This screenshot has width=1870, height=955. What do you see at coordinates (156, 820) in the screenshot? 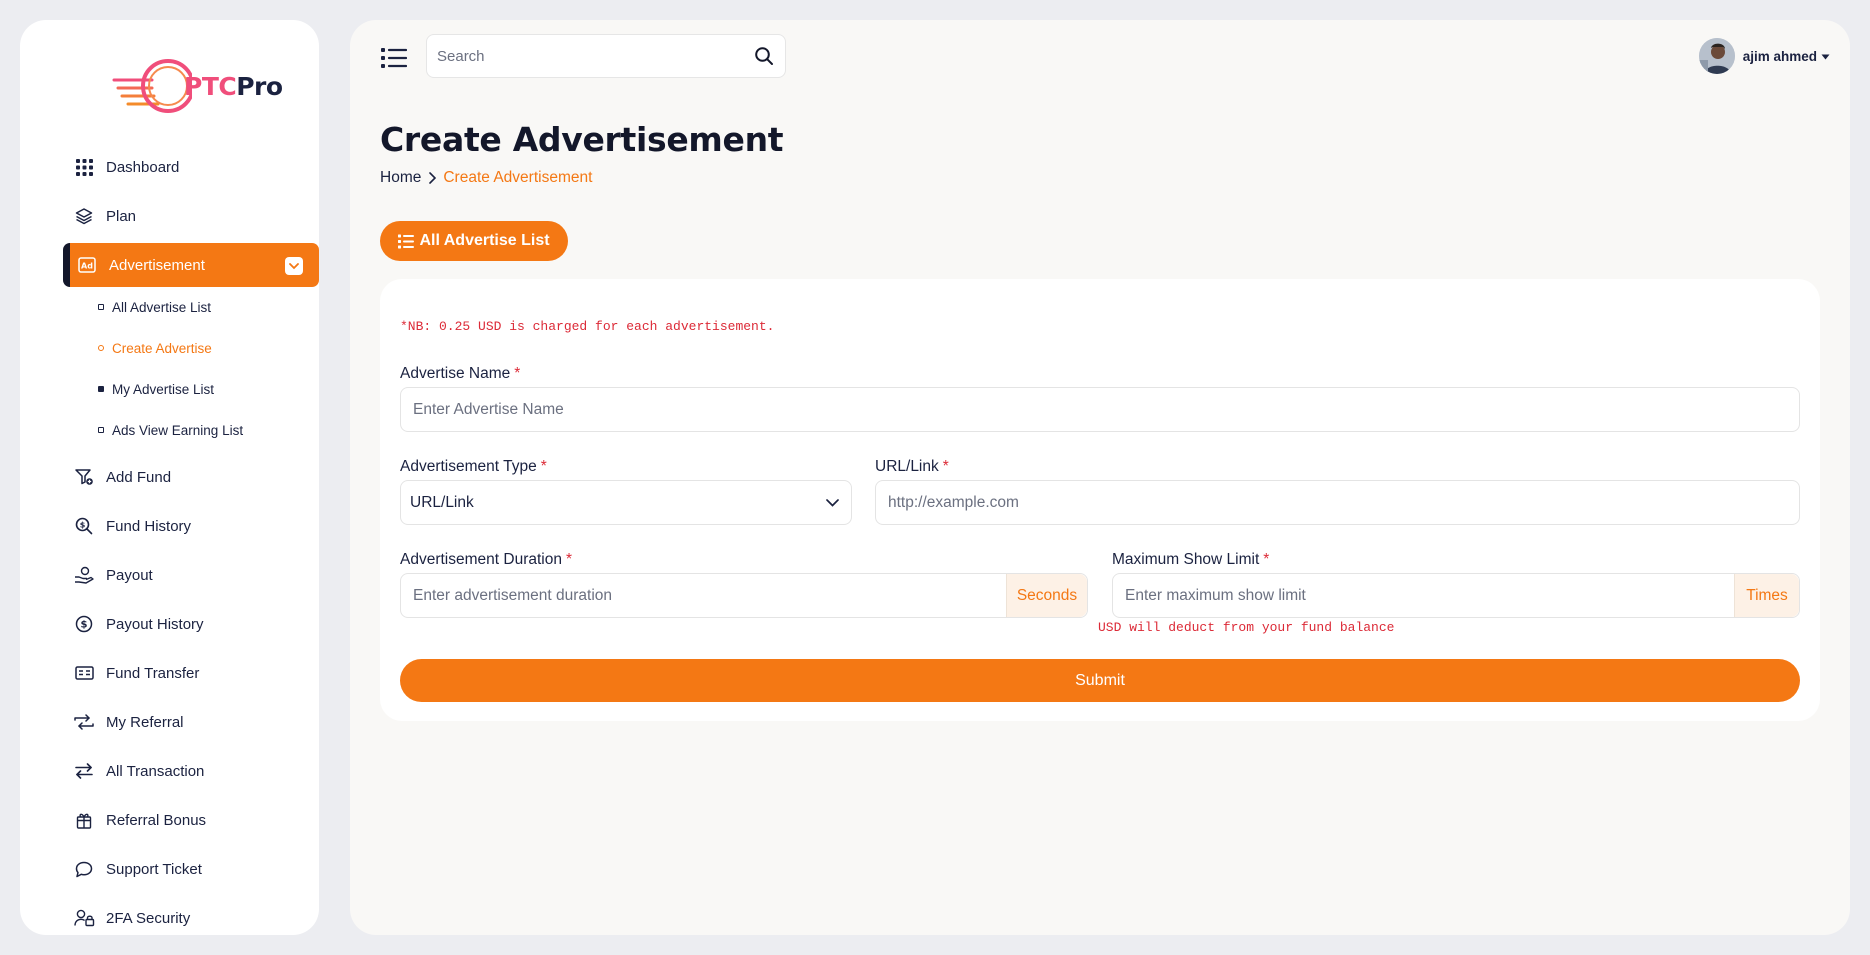
I see `sidebar-item-label: Referral Bonus` at bounding box center [156, 820].